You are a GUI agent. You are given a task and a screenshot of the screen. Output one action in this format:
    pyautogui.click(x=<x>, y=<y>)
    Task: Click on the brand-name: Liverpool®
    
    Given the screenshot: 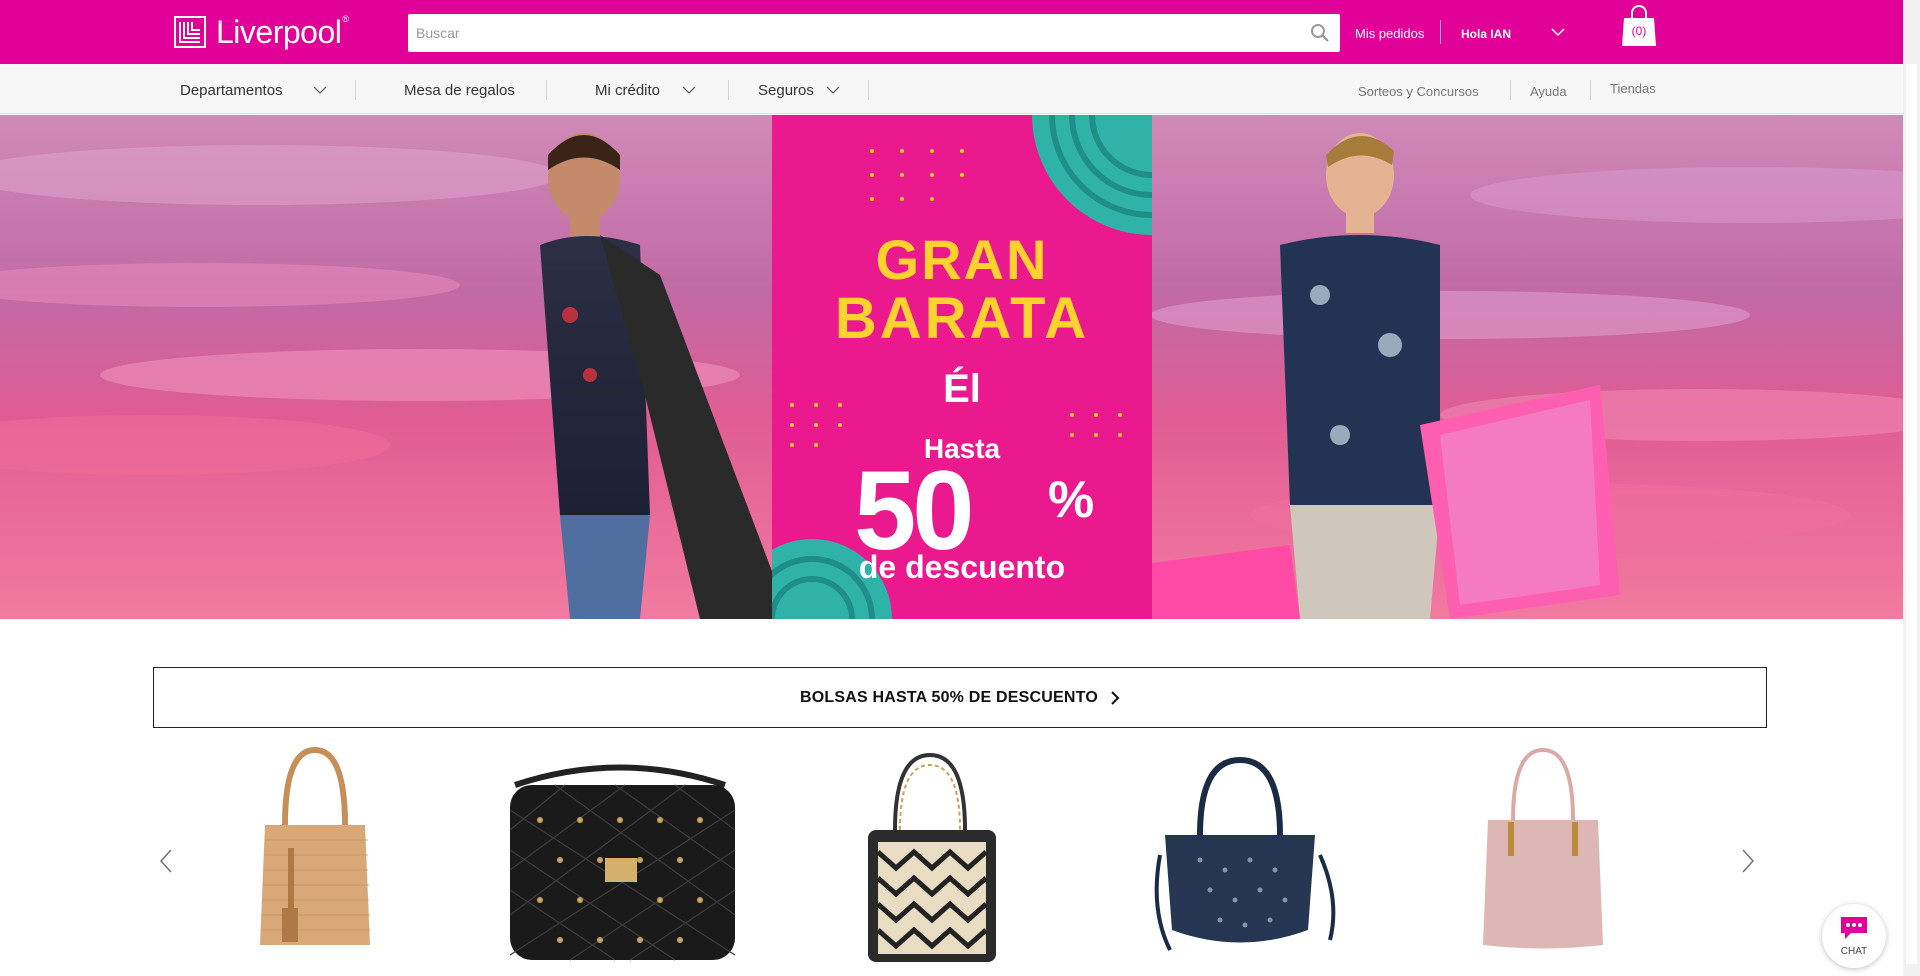 What is the action you would take?
    pyautogui.click(x=282, y=31)
    